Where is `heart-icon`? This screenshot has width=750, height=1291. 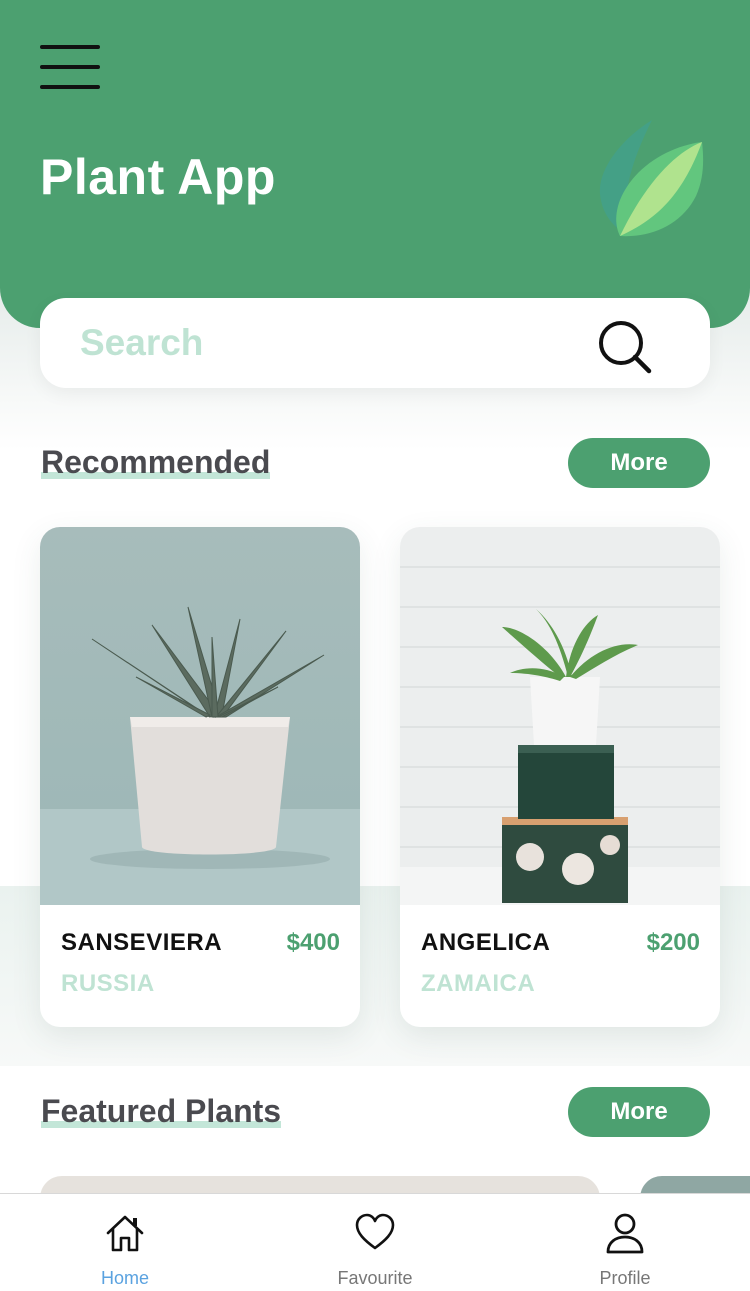
heart-icon is located at coordinates (375, 1231).